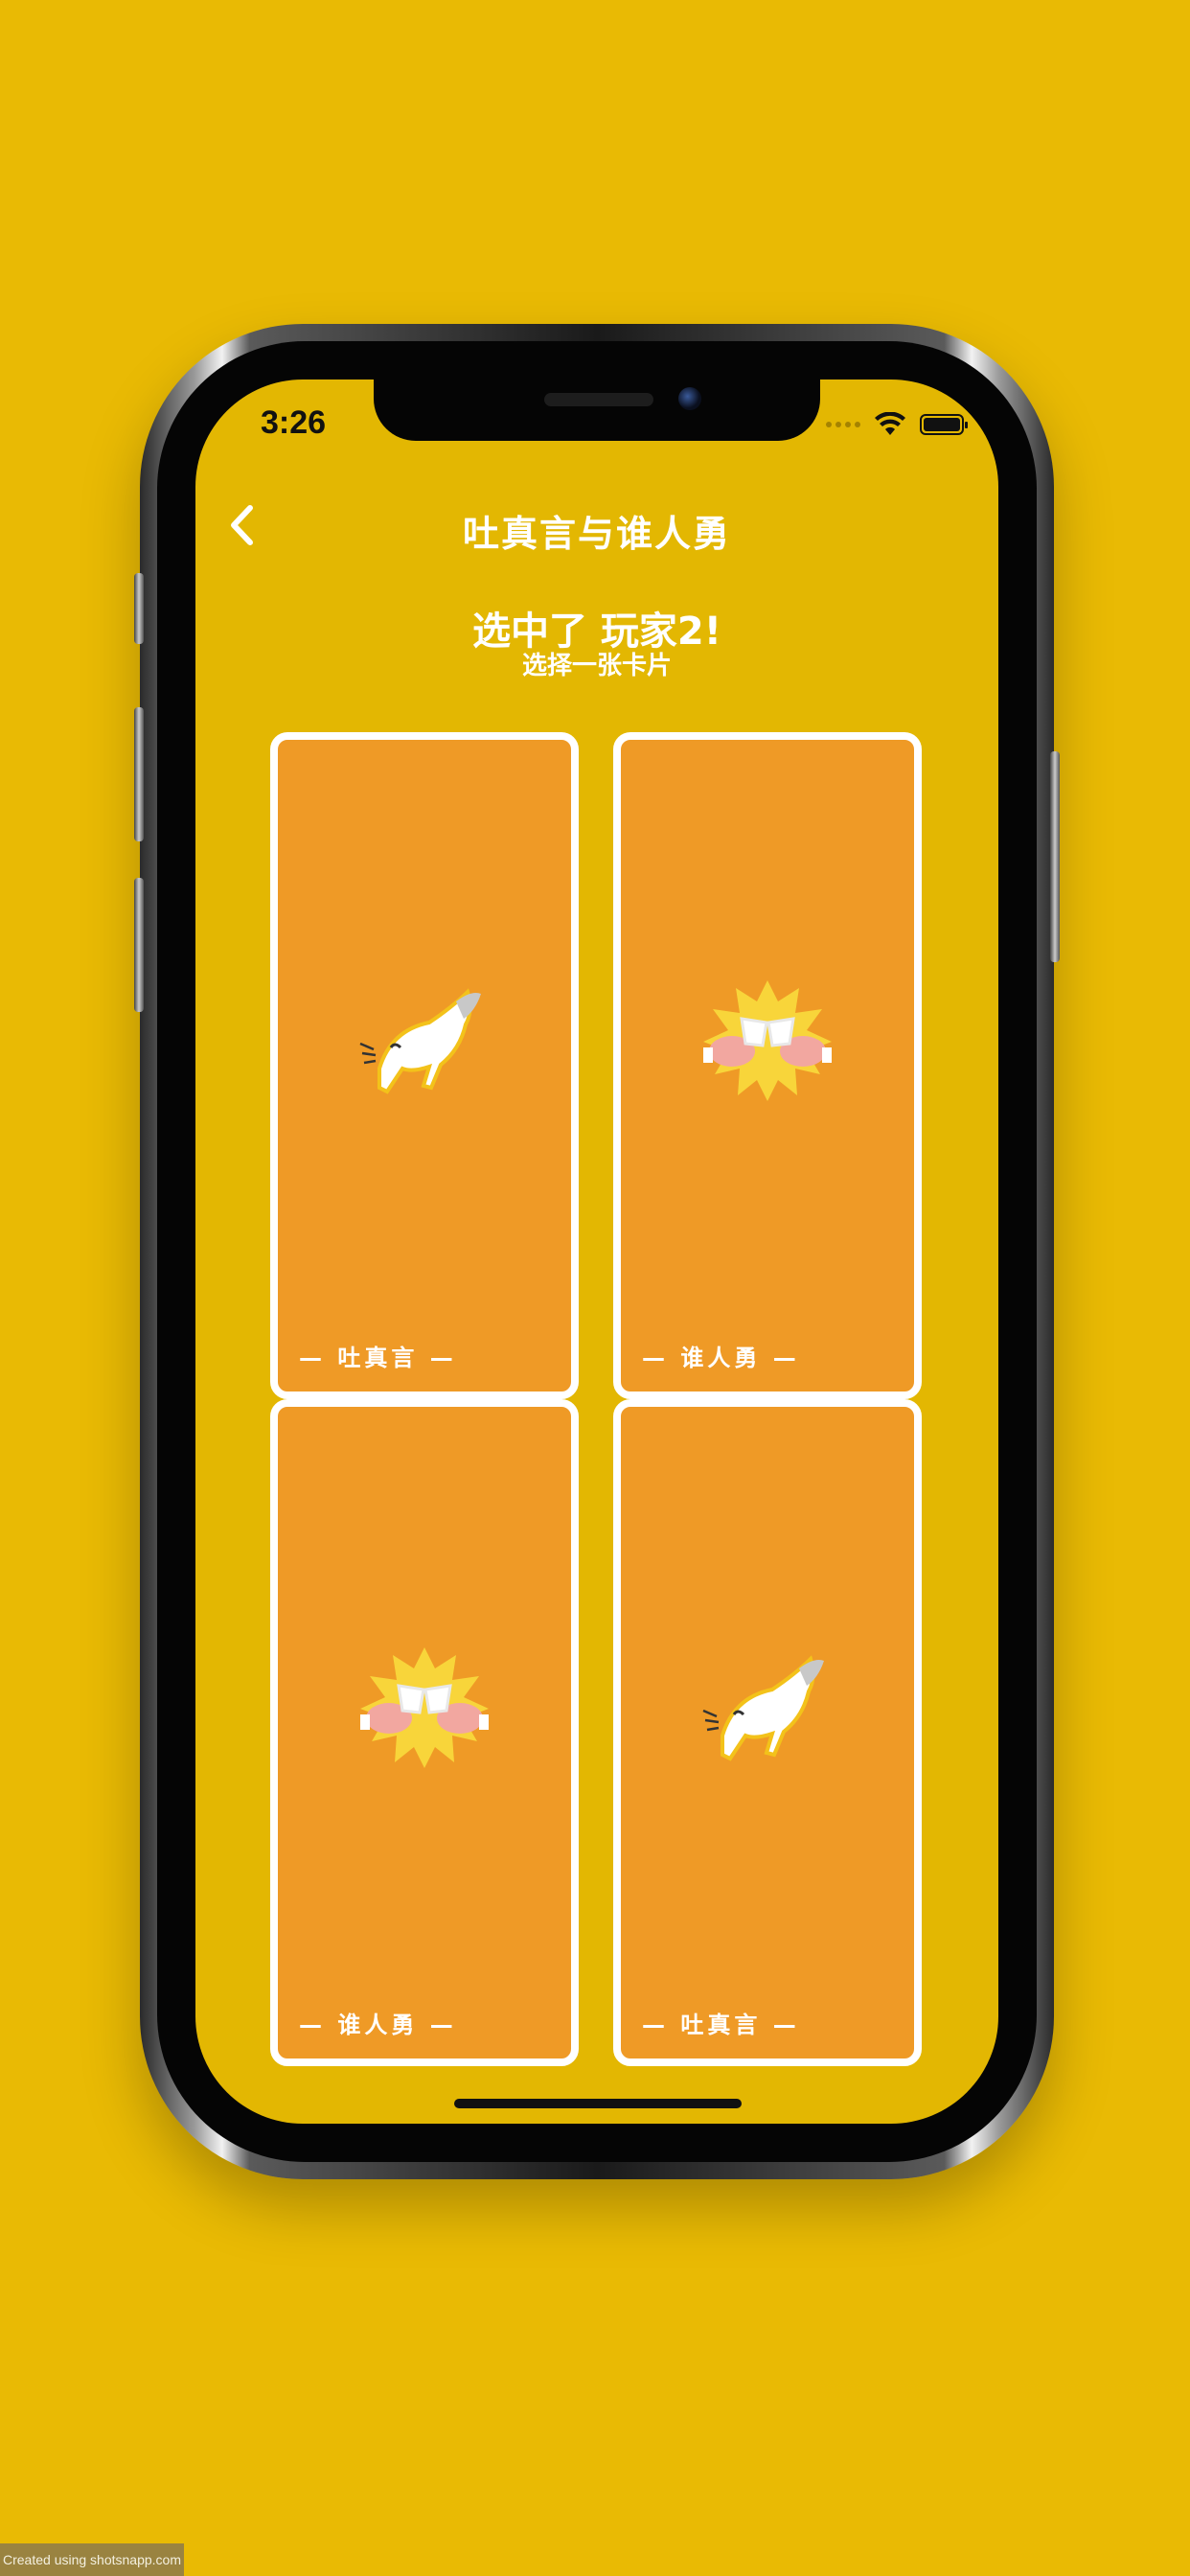  I want to click on card-dare-2: — 谁人勇 —, so click(425, 1732).